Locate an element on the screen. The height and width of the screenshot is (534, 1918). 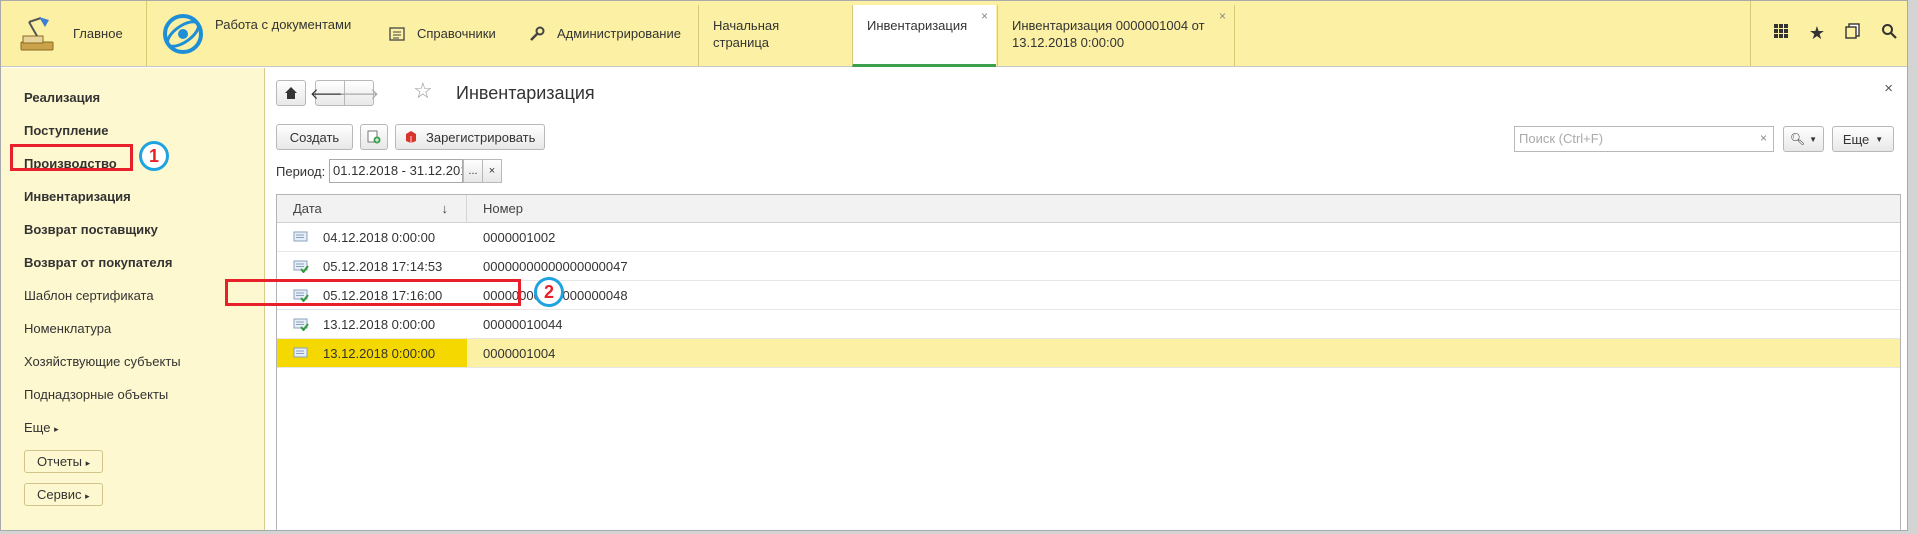
tab-inventory-label: Инвентаризация is located at coordinates (917, 25).